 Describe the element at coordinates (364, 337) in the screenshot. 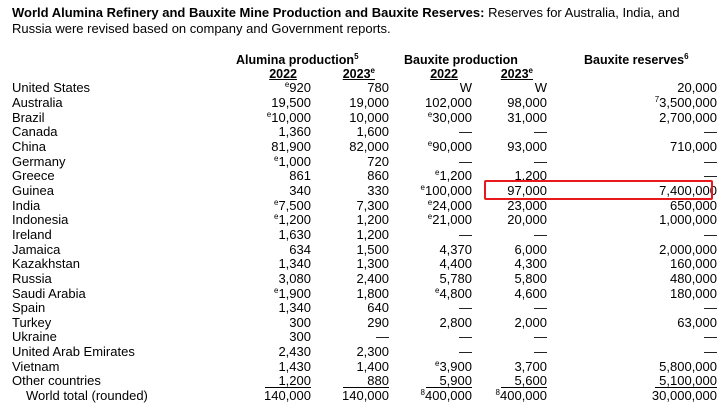

I see `table-row: Ukraine 300 — — — —` at that location.